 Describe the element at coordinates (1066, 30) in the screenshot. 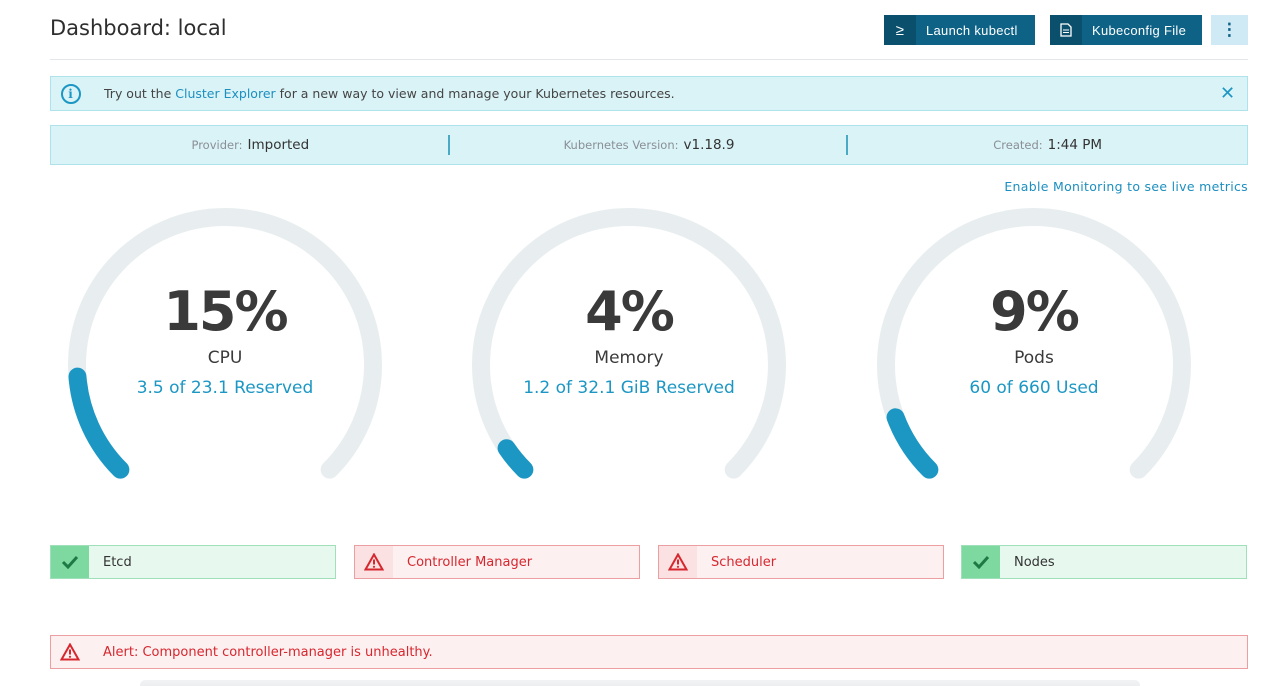

I see `file-icon` at that location.